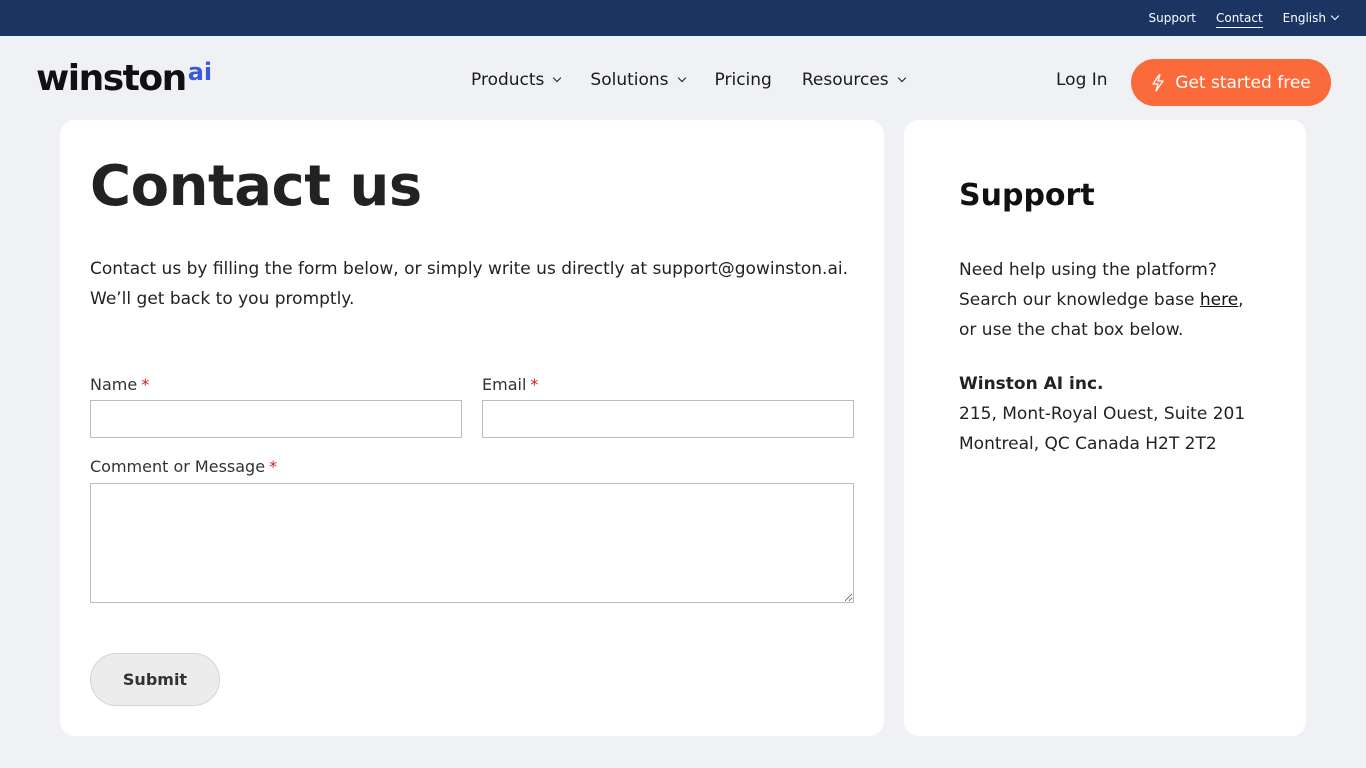 The image size is (1366, 768). Describe the element at coordinates (256, 186) in the screenshot. I see `page-title: Contact us` at that location.